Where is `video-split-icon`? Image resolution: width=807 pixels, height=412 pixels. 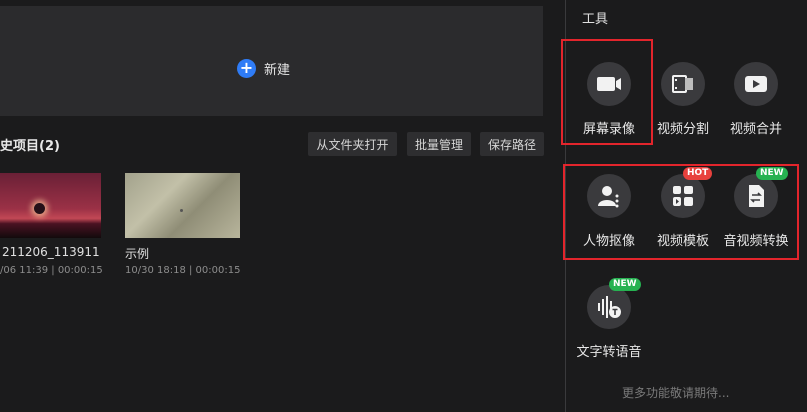
video-split-icon is located at coordinates (683, 84).